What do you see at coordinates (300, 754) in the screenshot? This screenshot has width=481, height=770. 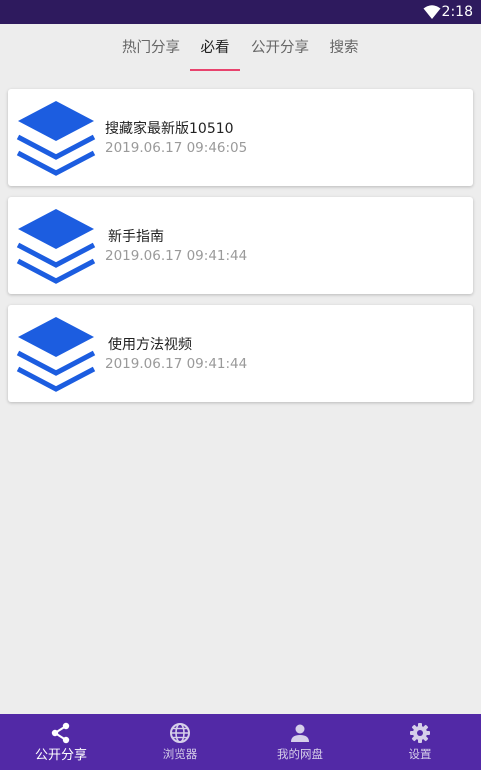 I see `nav-label: 我的网盘` at bounding box center [300, 754].